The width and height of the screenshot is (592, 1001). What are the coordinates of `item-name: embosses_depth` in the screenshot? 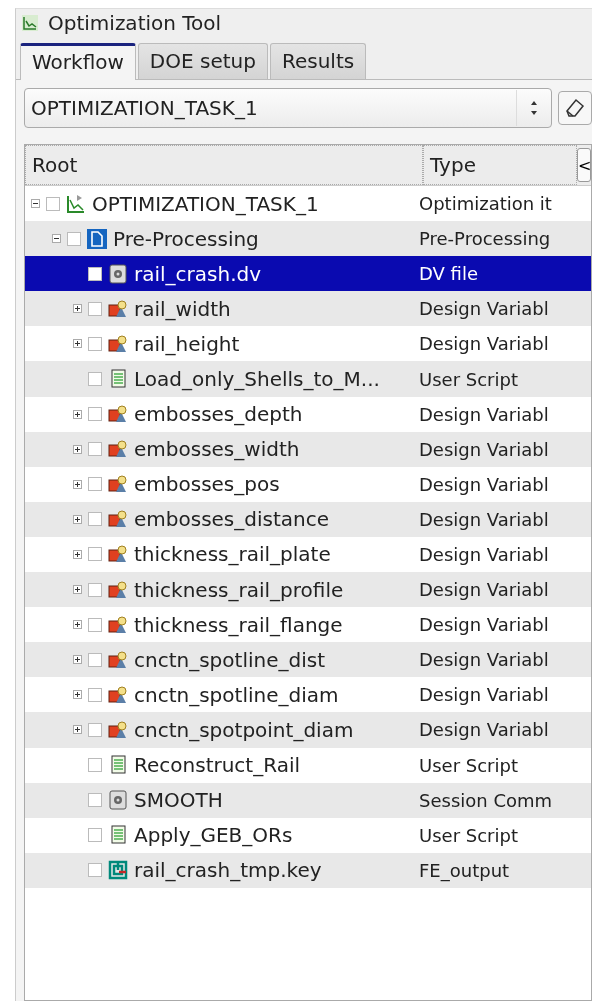 It's located at (218, 414).